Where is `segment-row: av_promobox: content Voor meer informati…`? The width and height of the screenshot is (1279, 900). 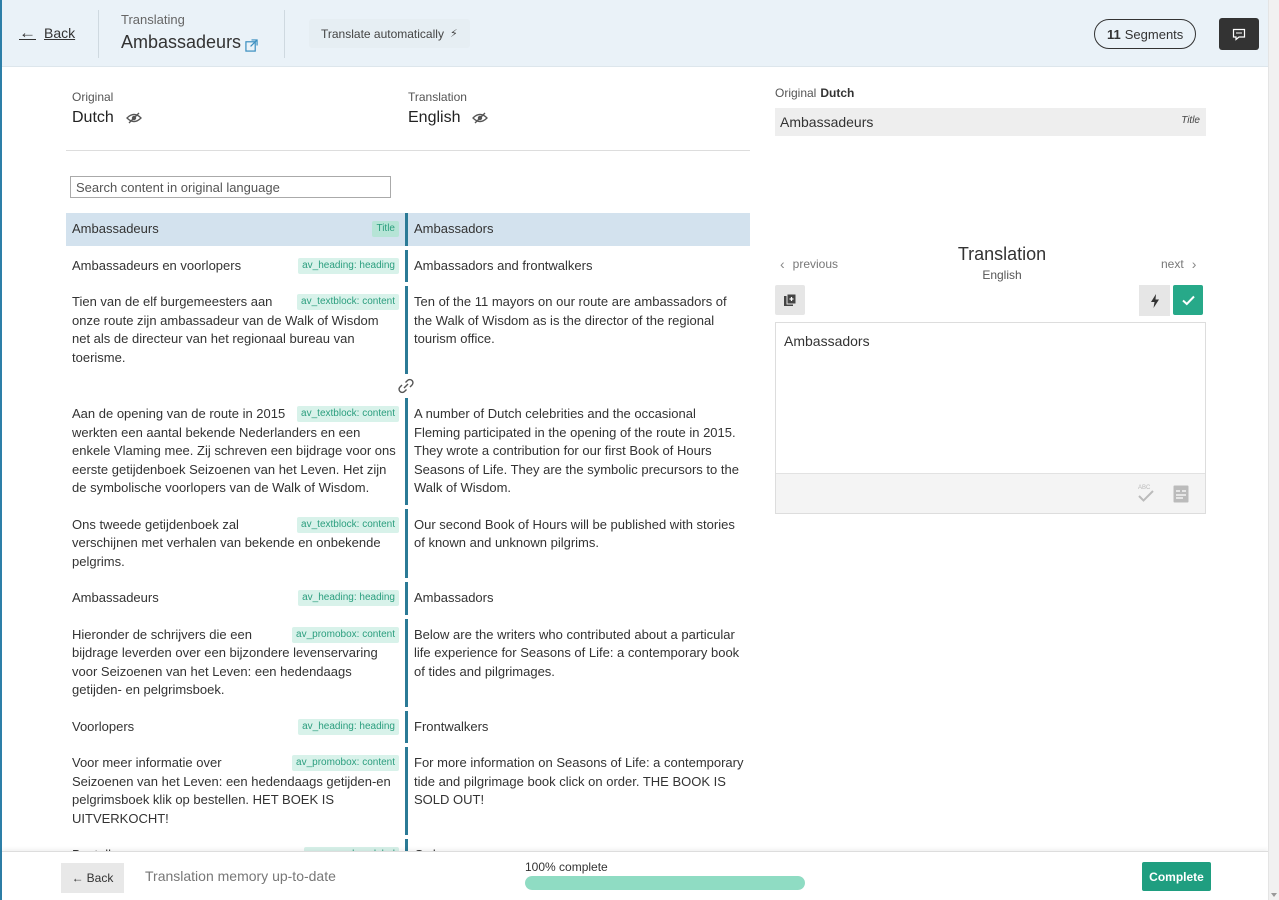
segment-row: av_promobox: content Voor meer informati… is located at coordinates (408, 791).